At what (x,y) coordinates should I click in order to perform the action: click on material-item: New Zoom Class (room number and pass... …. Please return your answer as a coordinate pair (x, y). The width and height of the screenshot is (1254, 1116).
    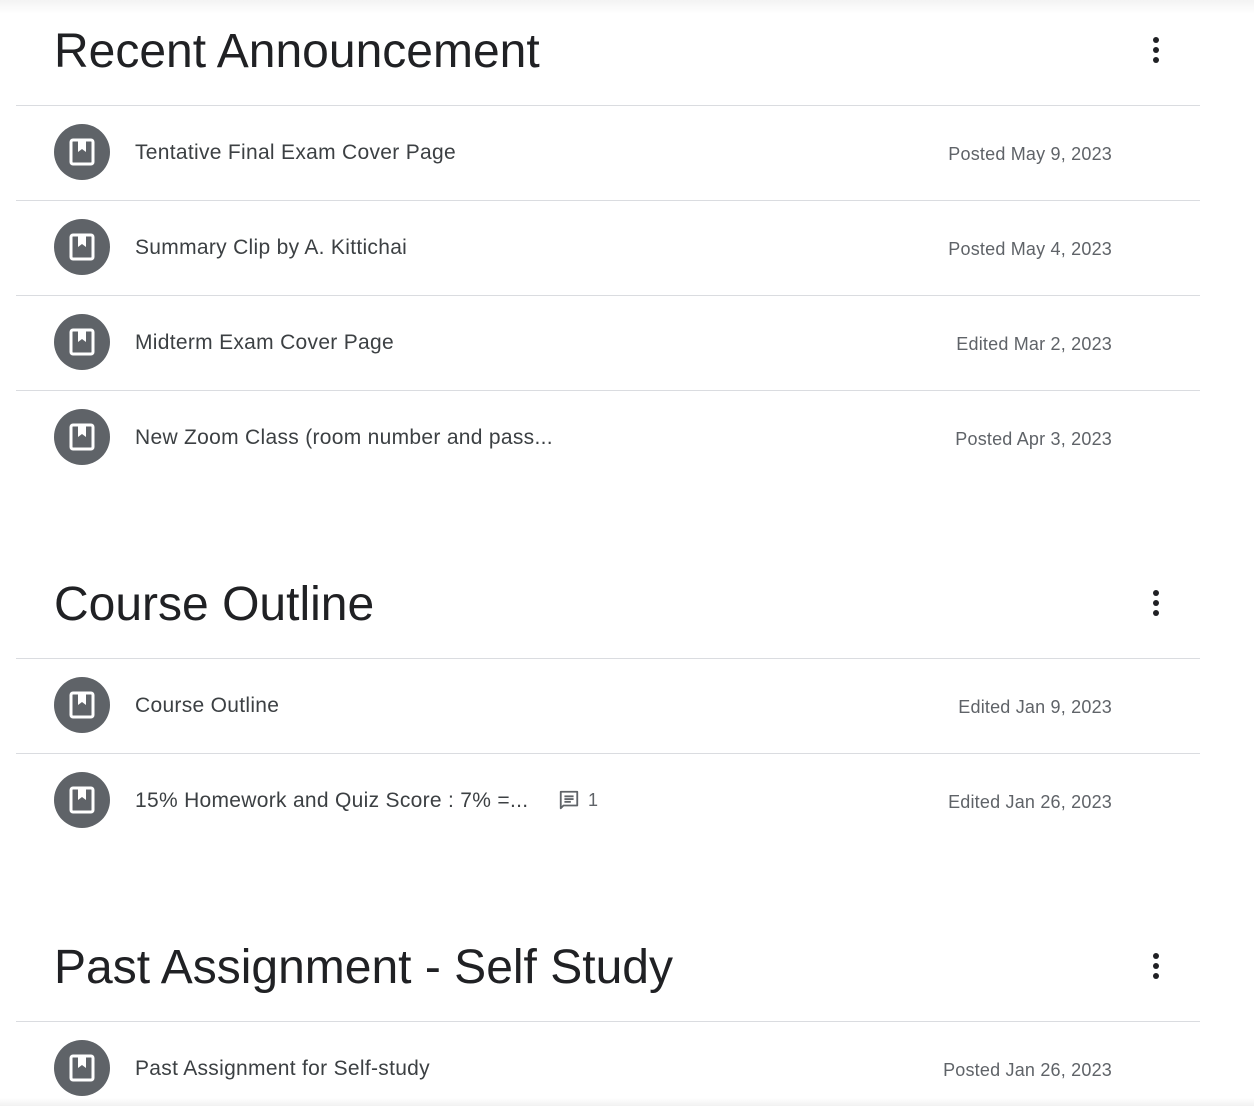
    Looking at the image, I should click on (608, 438).